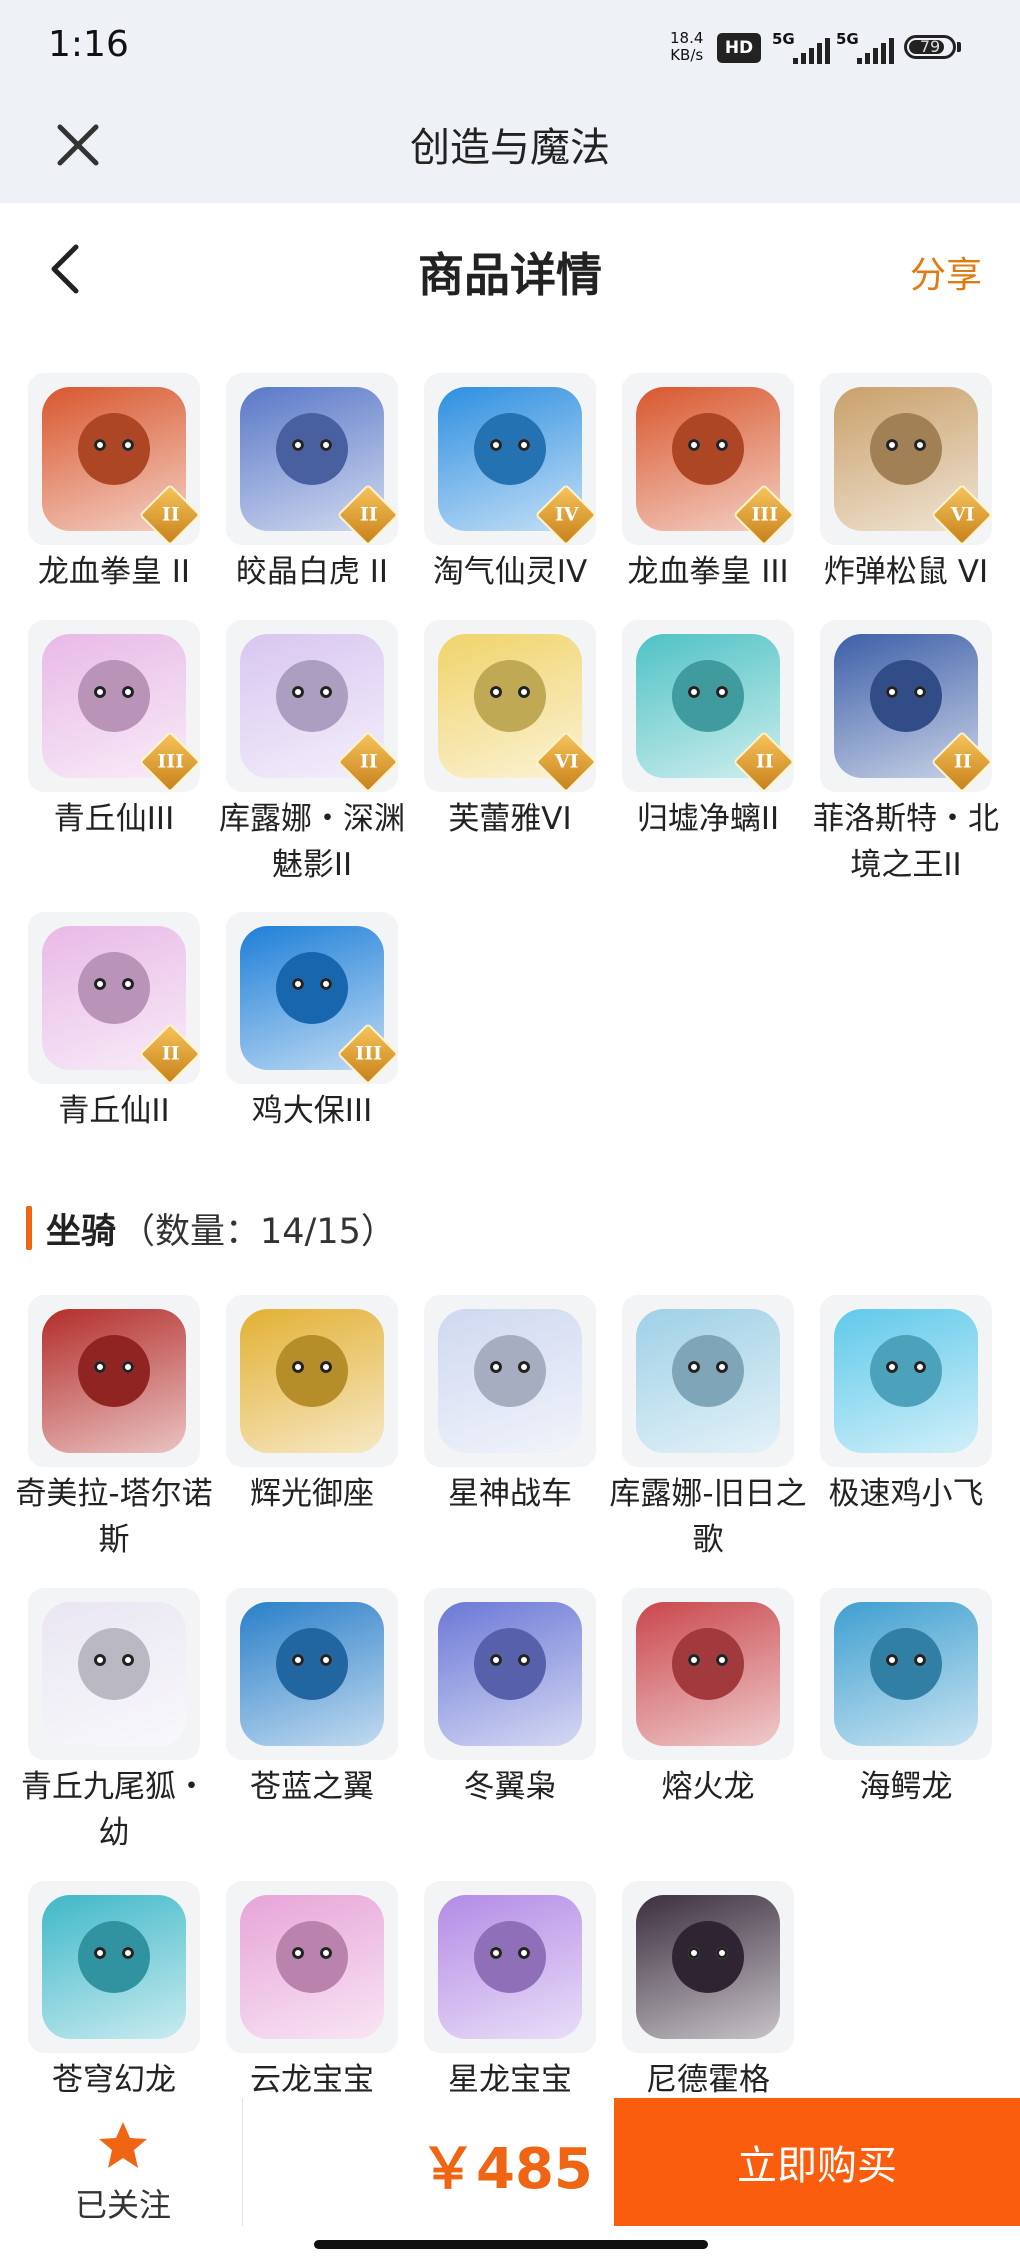 The image size is (1020, 2267). I want to click on mount-name: 星神战车, so click(510, 1494).